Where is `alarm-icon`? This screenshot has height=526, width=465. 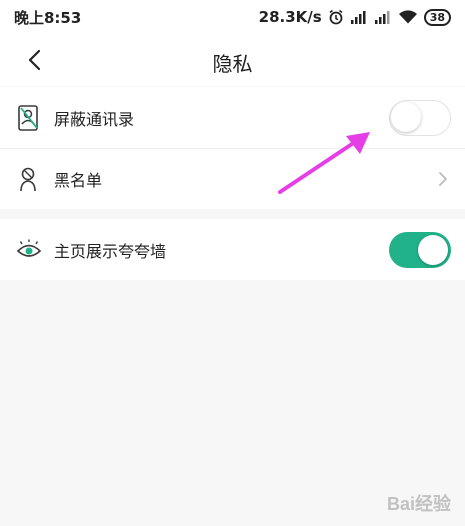
alarm-icon is located at coordinates (336, 17).